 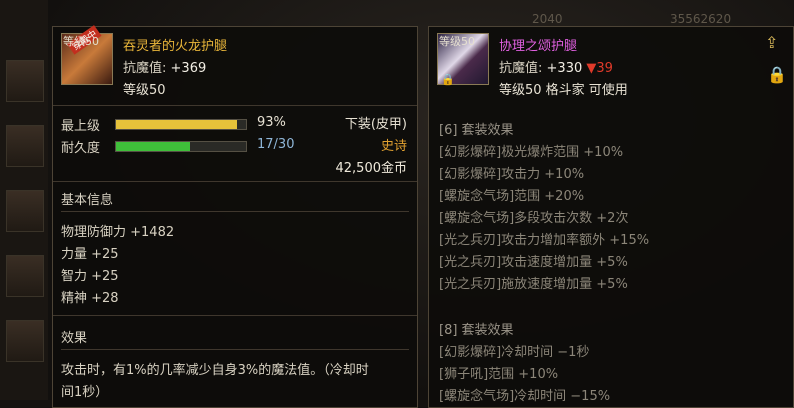 I want to click on bg-value: 35562620, so click(x=701, y=19).